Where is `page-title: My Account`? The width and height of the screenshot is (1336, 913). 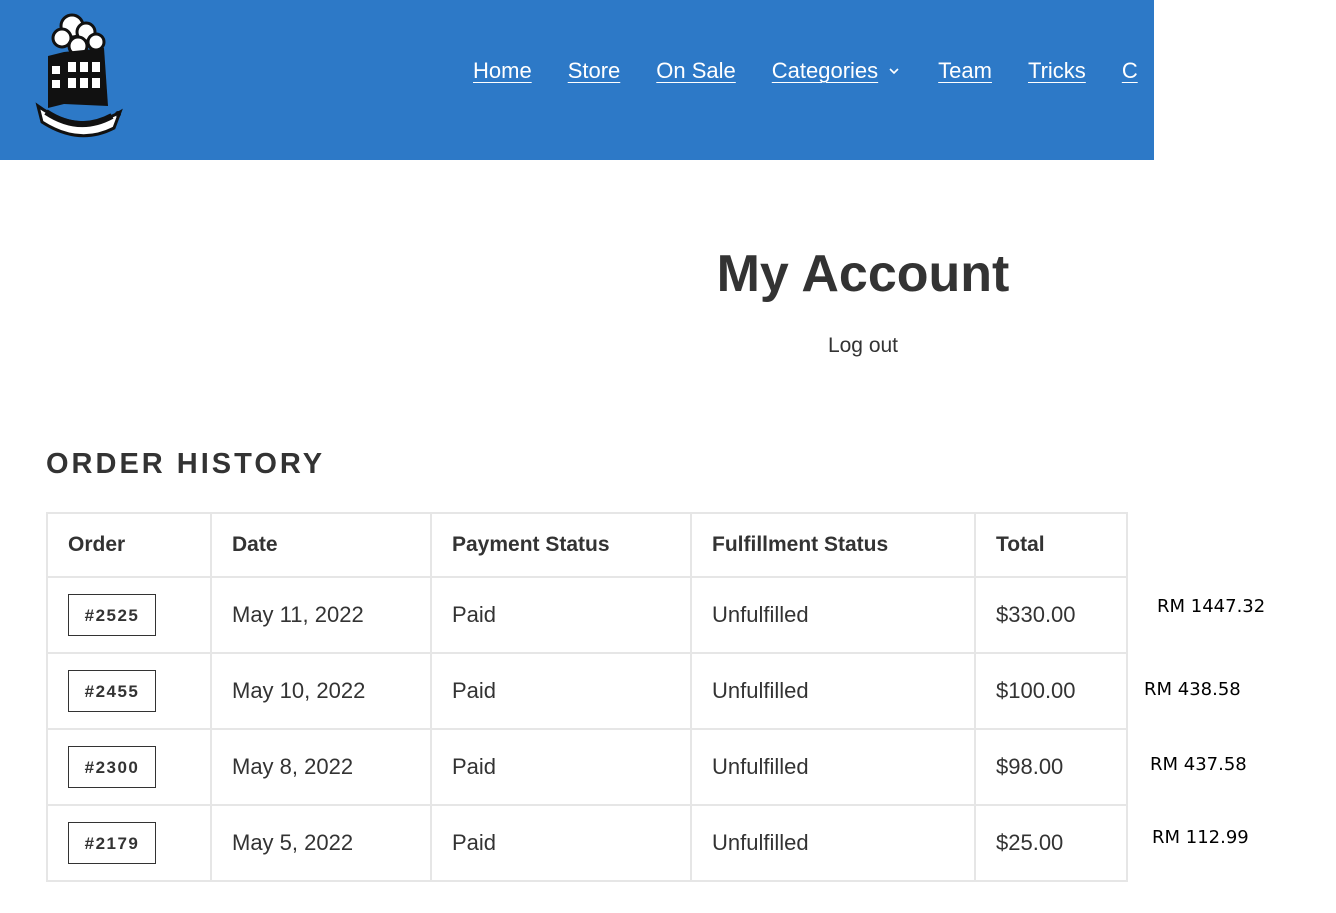
page-title: My Account is located at coordinates (863, 274).